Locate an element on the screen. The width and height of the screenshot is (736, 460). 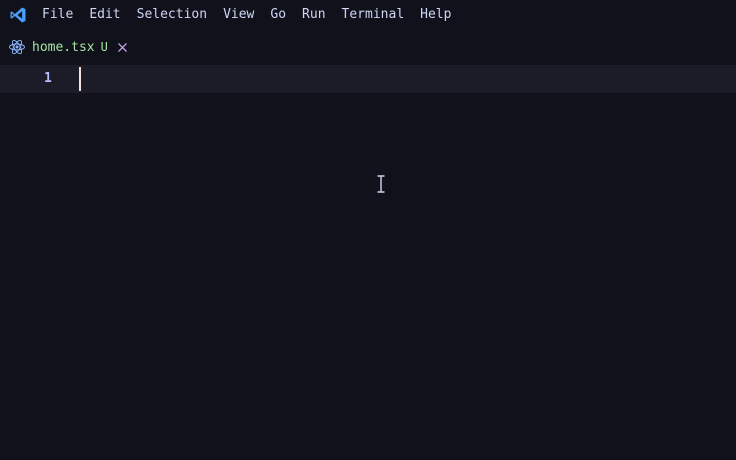
close-icon is located at coordinates (123, 47).